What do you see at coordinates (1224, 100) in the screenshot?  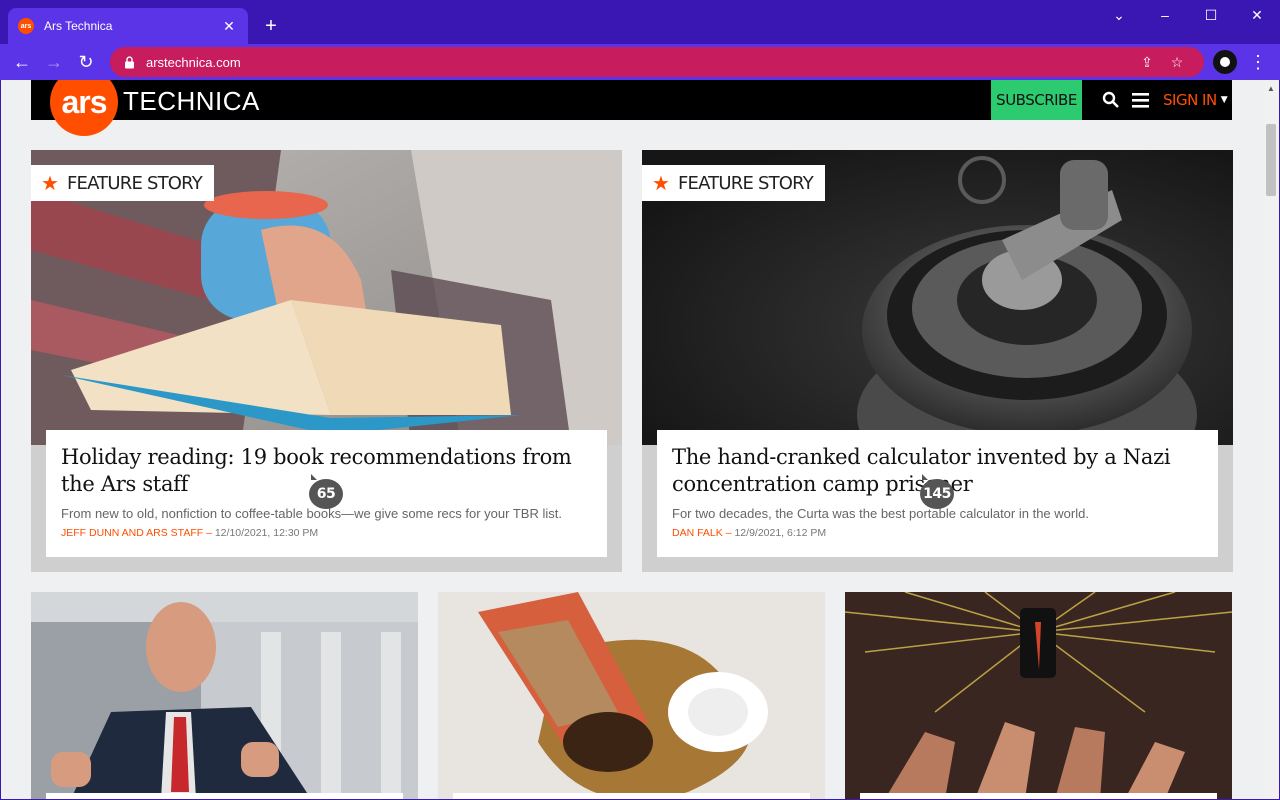 I see `caret-down-icon: ▼` at bounding box center [1224, 100].